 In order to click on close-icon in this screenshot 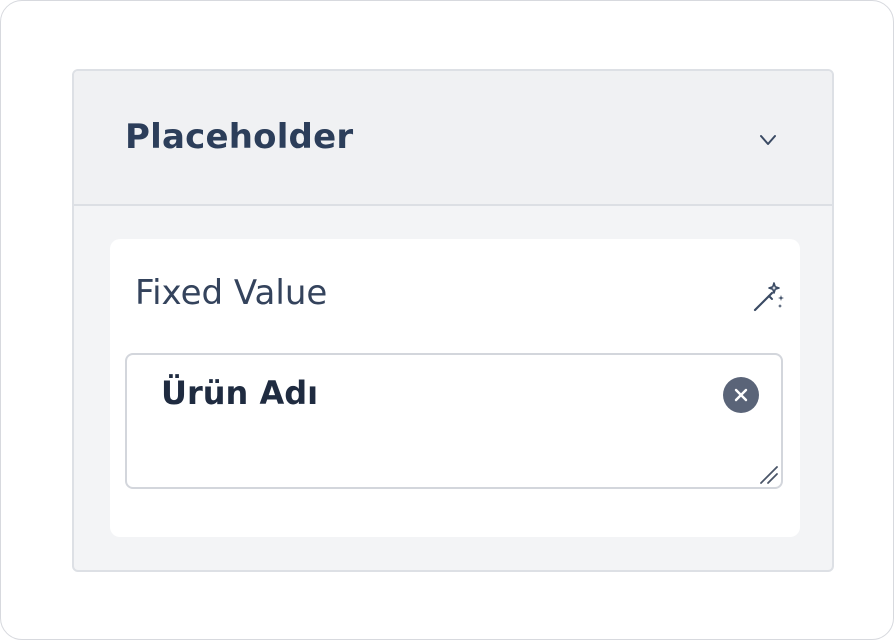, I will do `click(741, 395)`.